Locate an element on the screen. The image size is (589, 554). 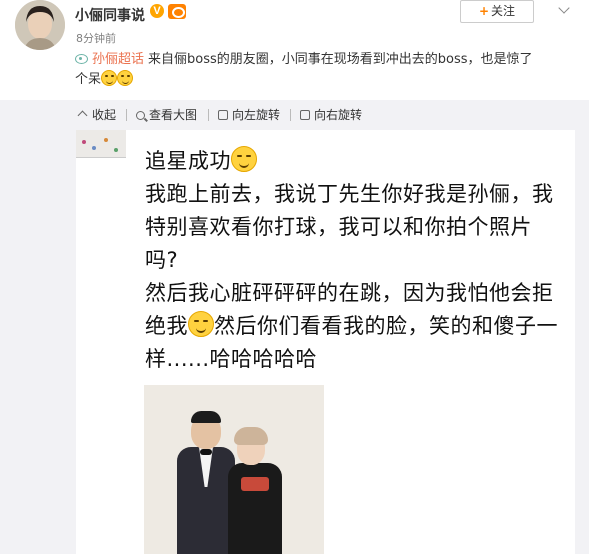
topic-icon is located at coordinates (81, 59).